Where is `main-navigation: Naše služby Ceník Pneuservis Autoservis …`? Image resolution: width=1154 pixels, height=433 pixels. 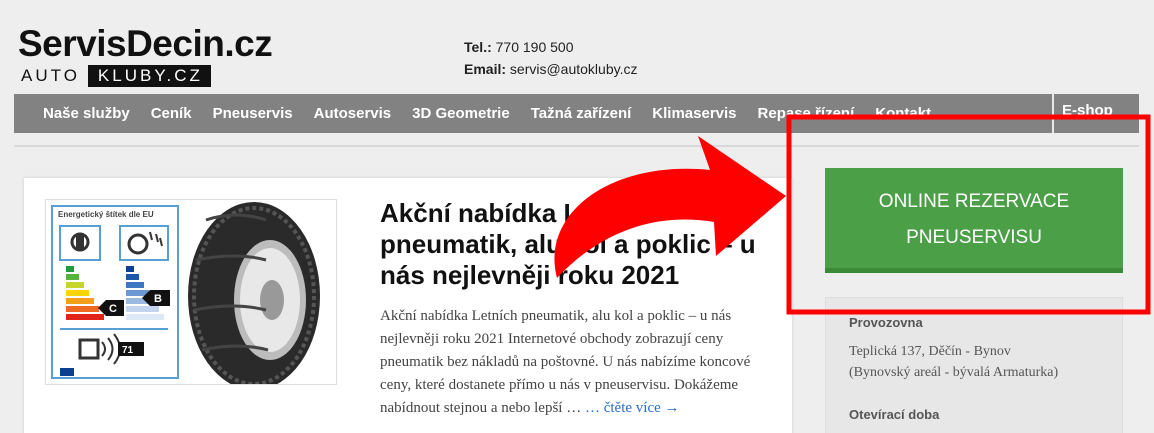 main-navigation: Naše služby Ceník Pneuservis Autoservis … is located at coordinates (576, 113).